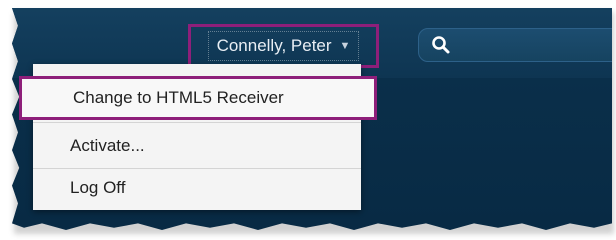 This screenshot has width=616, height=240. Describe the element at coordinates (345, 46) in the screenshot. I see `chevron-down-icon: ▼` at that location.